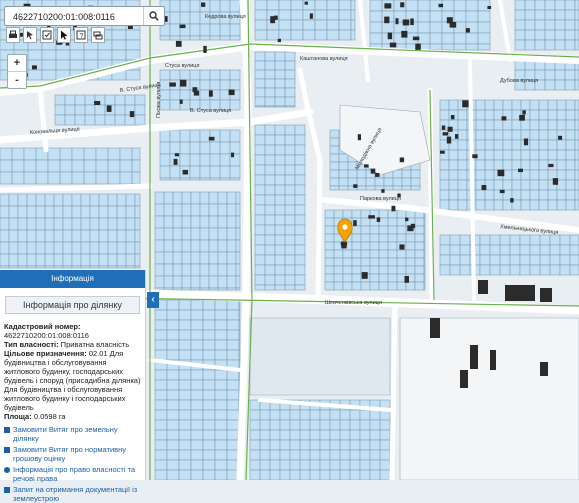 Image resolution: width=579 pixels, height=503 pixels. I want to click on info-icon, so click(7, 470).